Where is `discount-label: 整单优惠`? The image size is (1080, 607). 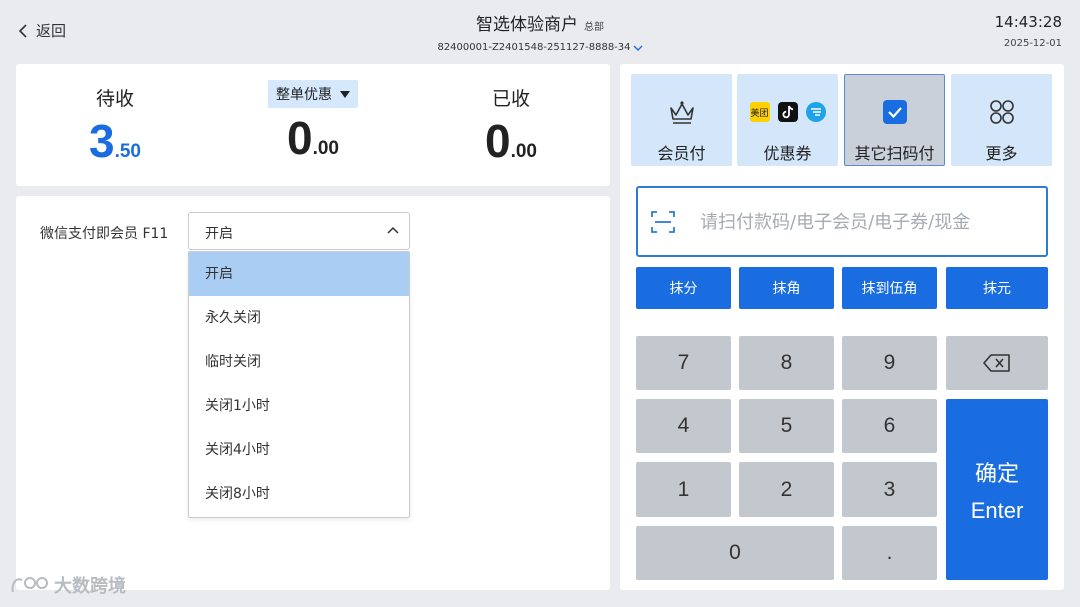
discount-label: 整单优惠 is located at coordinates (304, 95).